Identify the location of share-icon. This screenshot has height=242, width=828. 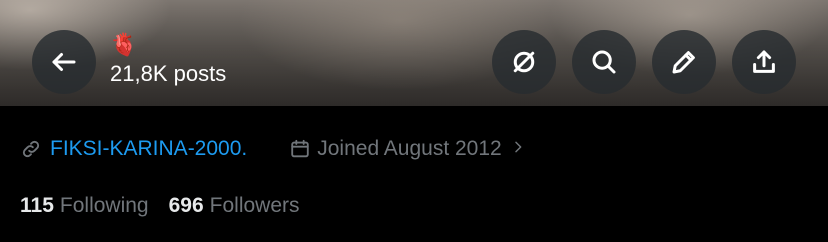
(764, 61).